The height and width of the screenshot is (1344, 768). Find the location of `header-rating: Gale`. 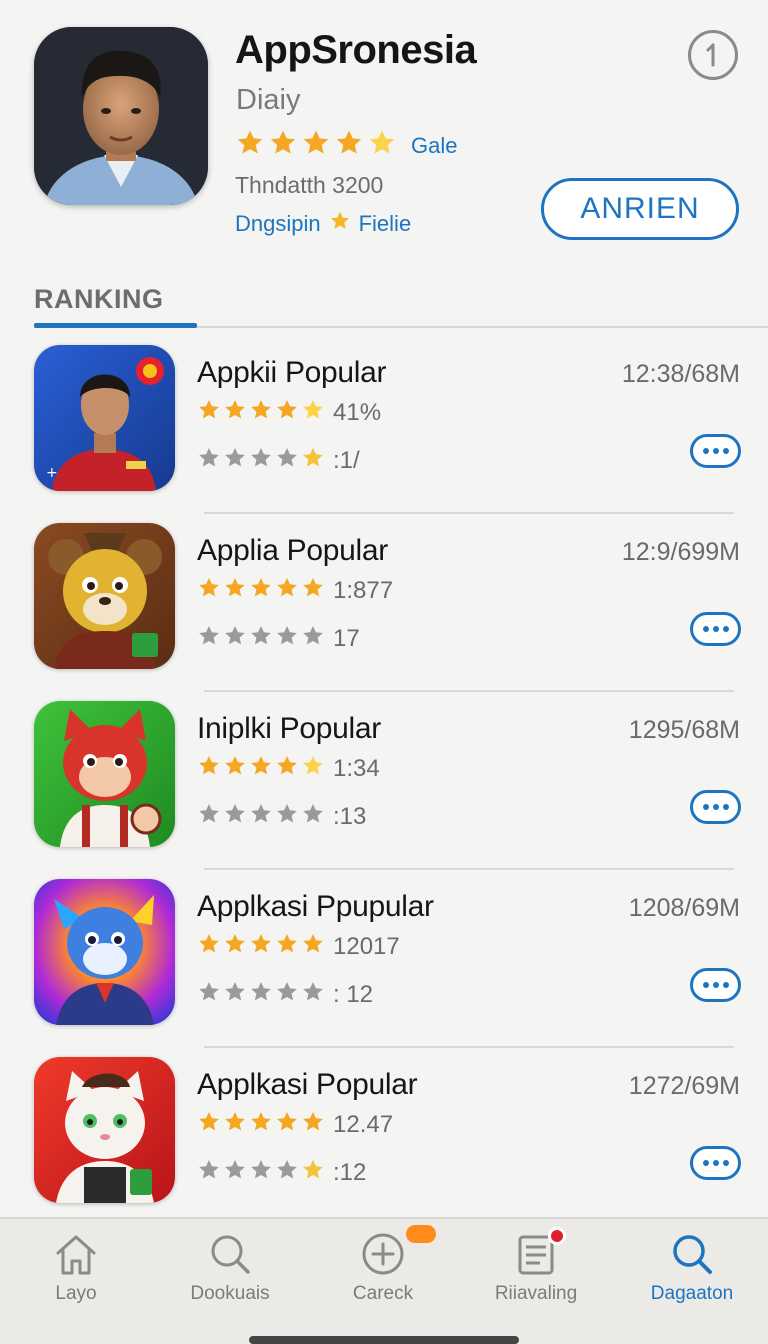

header-rating: Gale is located at coordinates (346, 145).